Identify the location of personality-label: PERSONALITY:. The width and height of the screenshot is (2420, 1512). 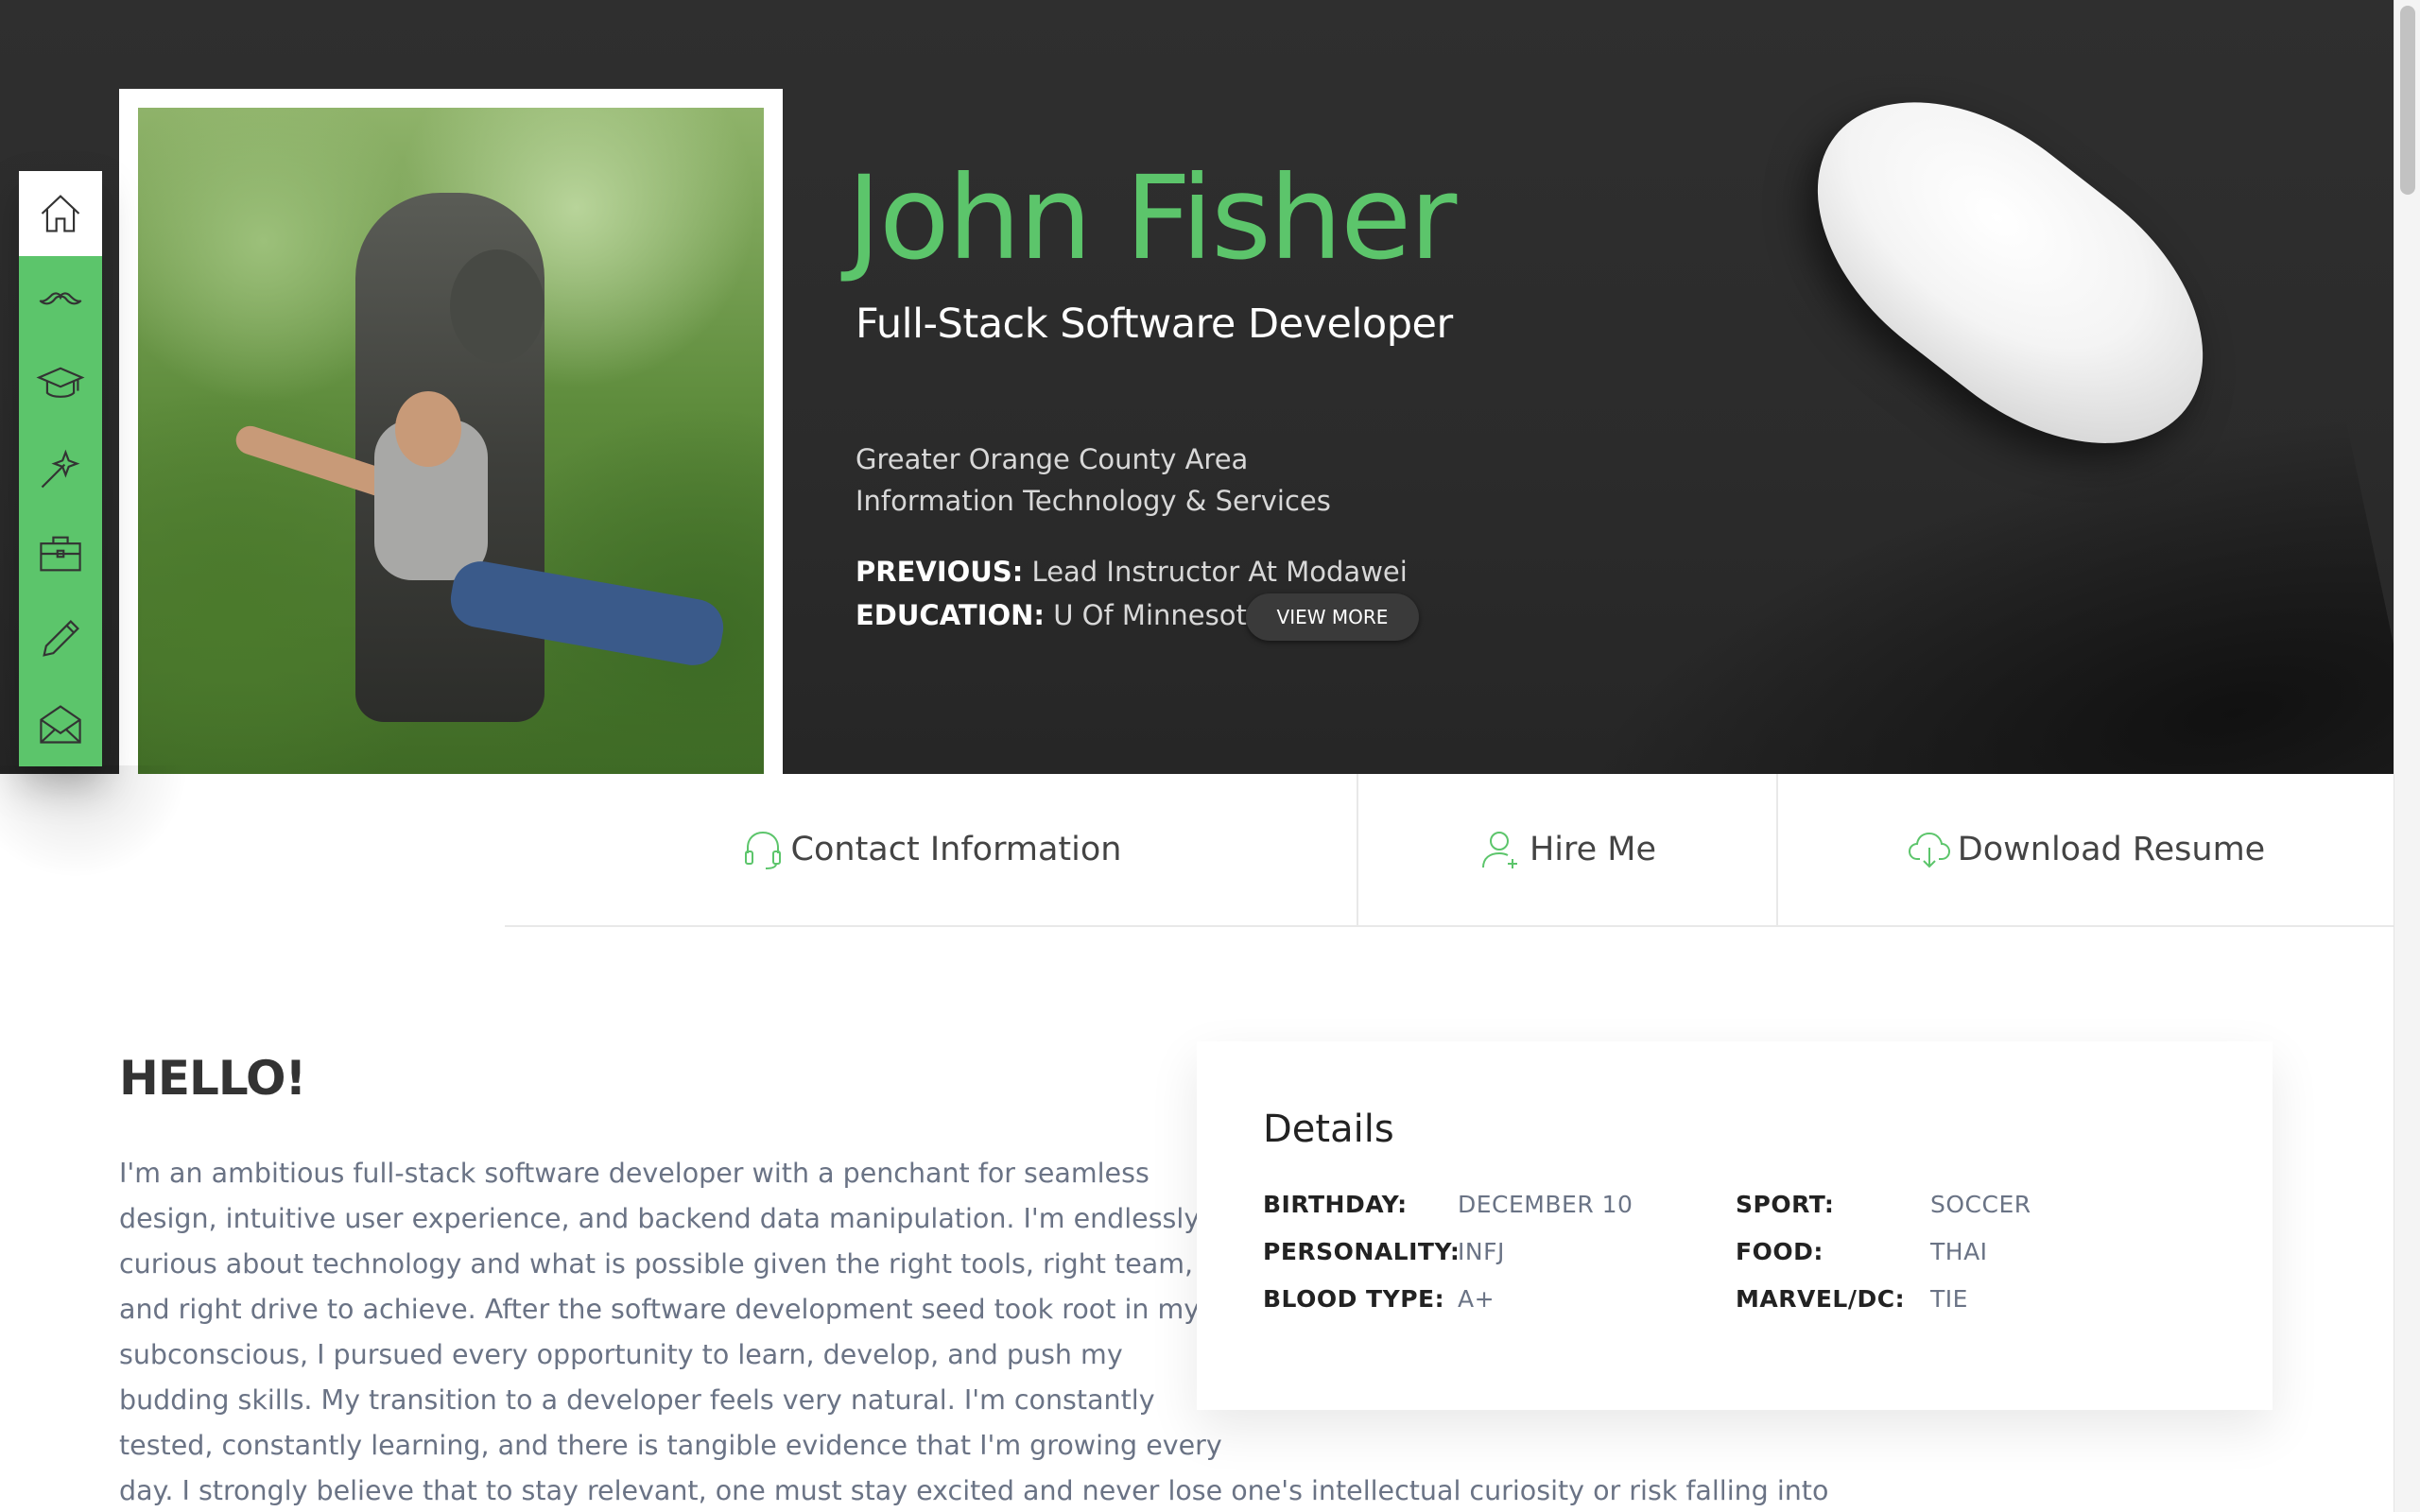
(1362, 1251).